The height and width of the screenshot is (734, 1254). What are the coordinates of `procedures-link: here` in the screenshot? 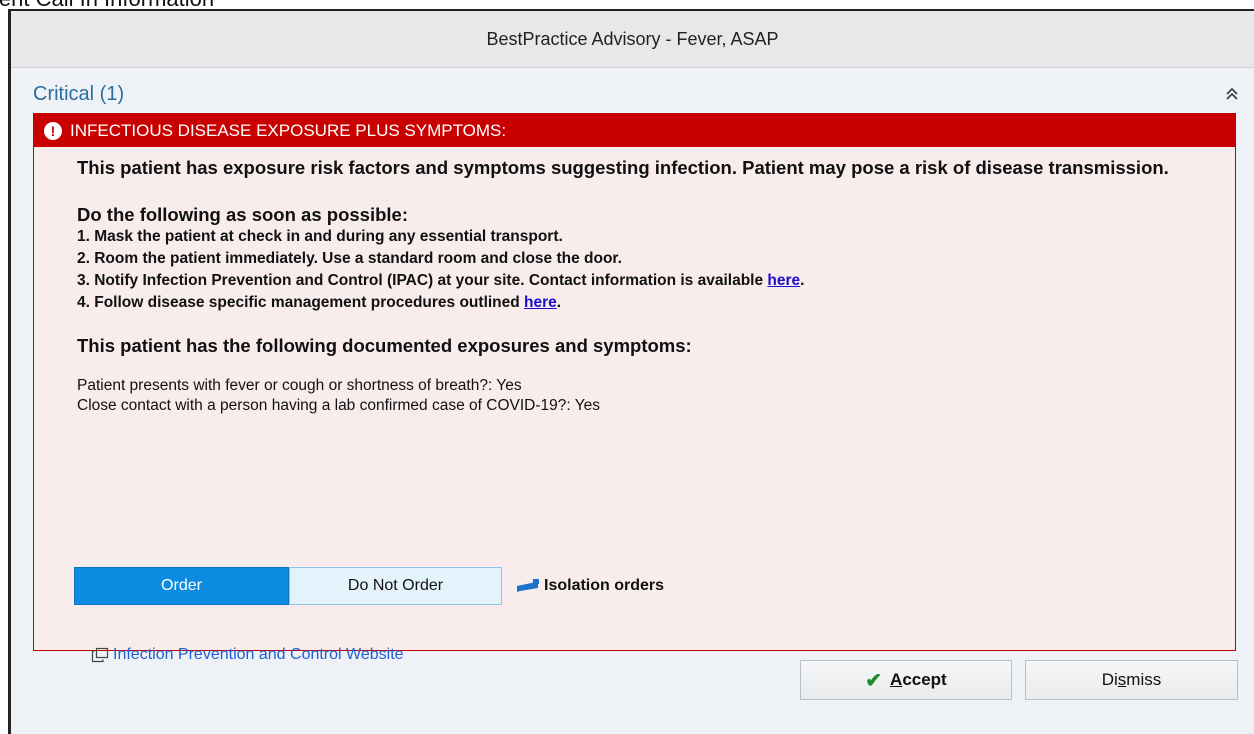 It's located at (540, 302).